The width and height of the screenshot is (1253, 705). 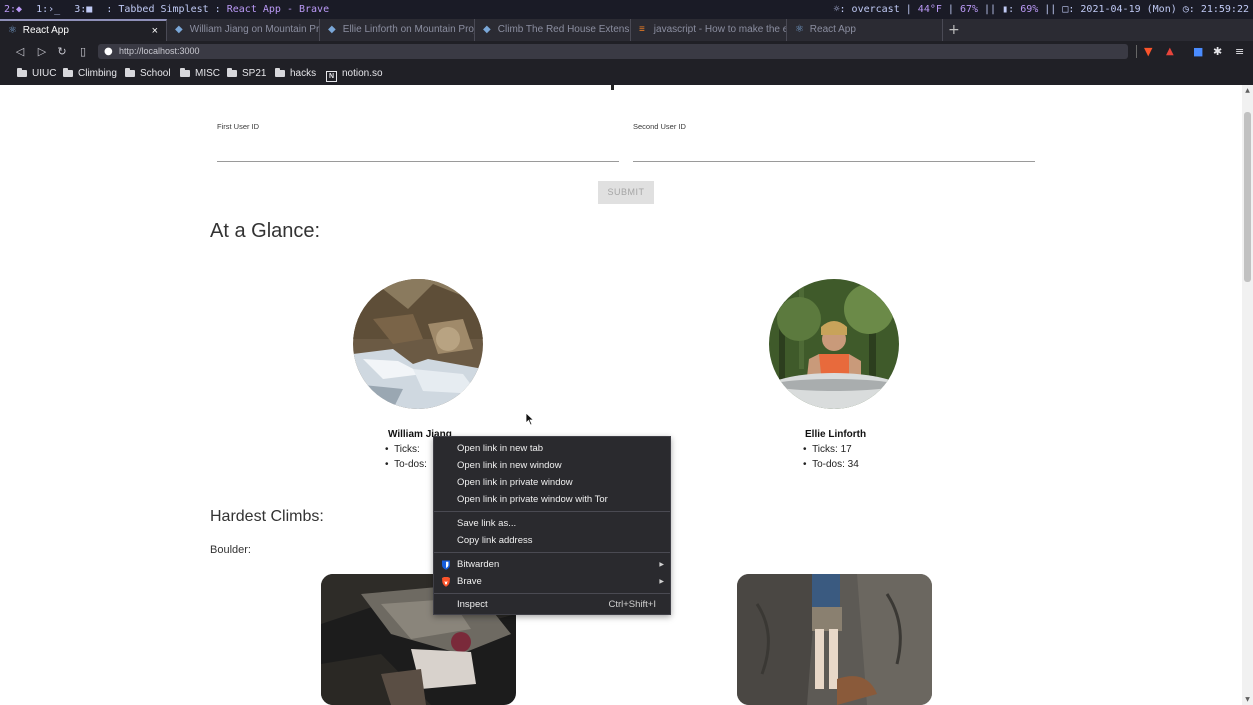 I want to click on tab-label: javascript - How to make the en, so click(x=720, y=29).